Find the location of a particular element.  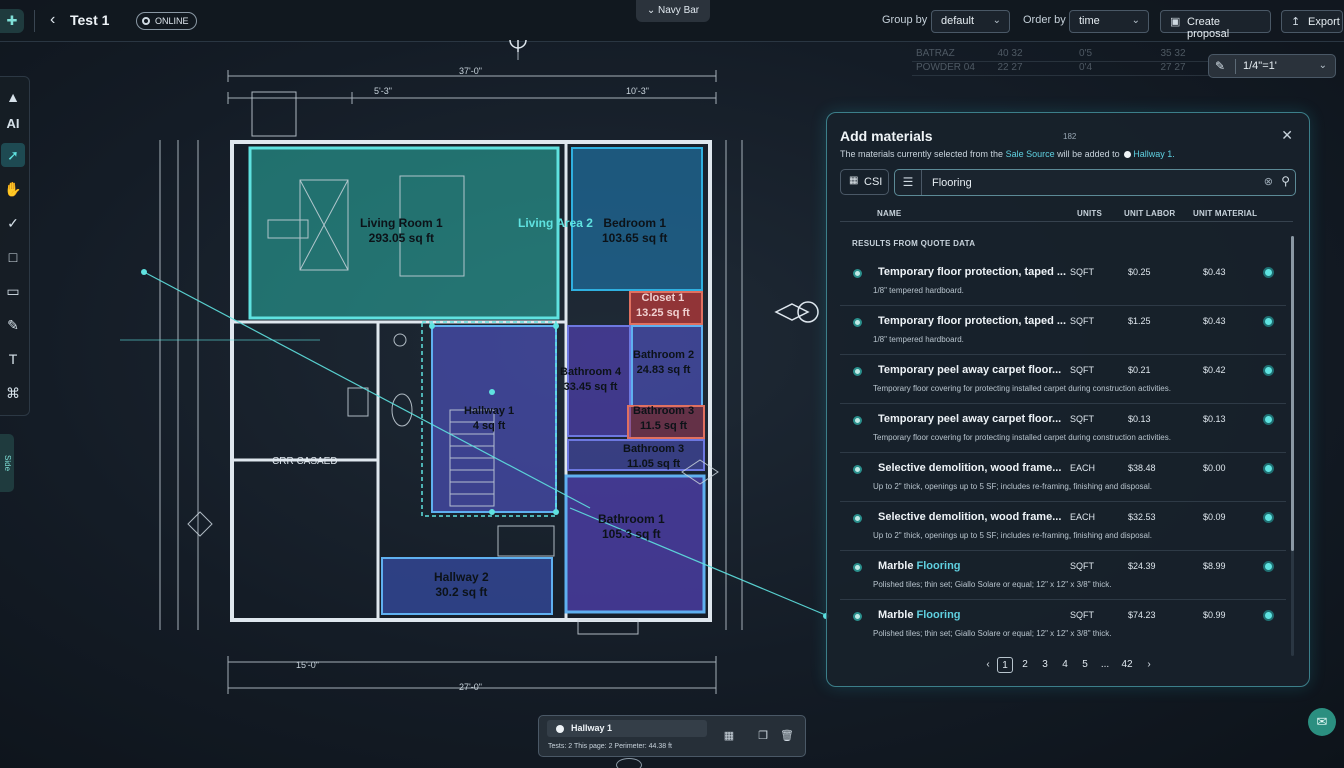

column-header: NAME is located at coordinates (889, 213).